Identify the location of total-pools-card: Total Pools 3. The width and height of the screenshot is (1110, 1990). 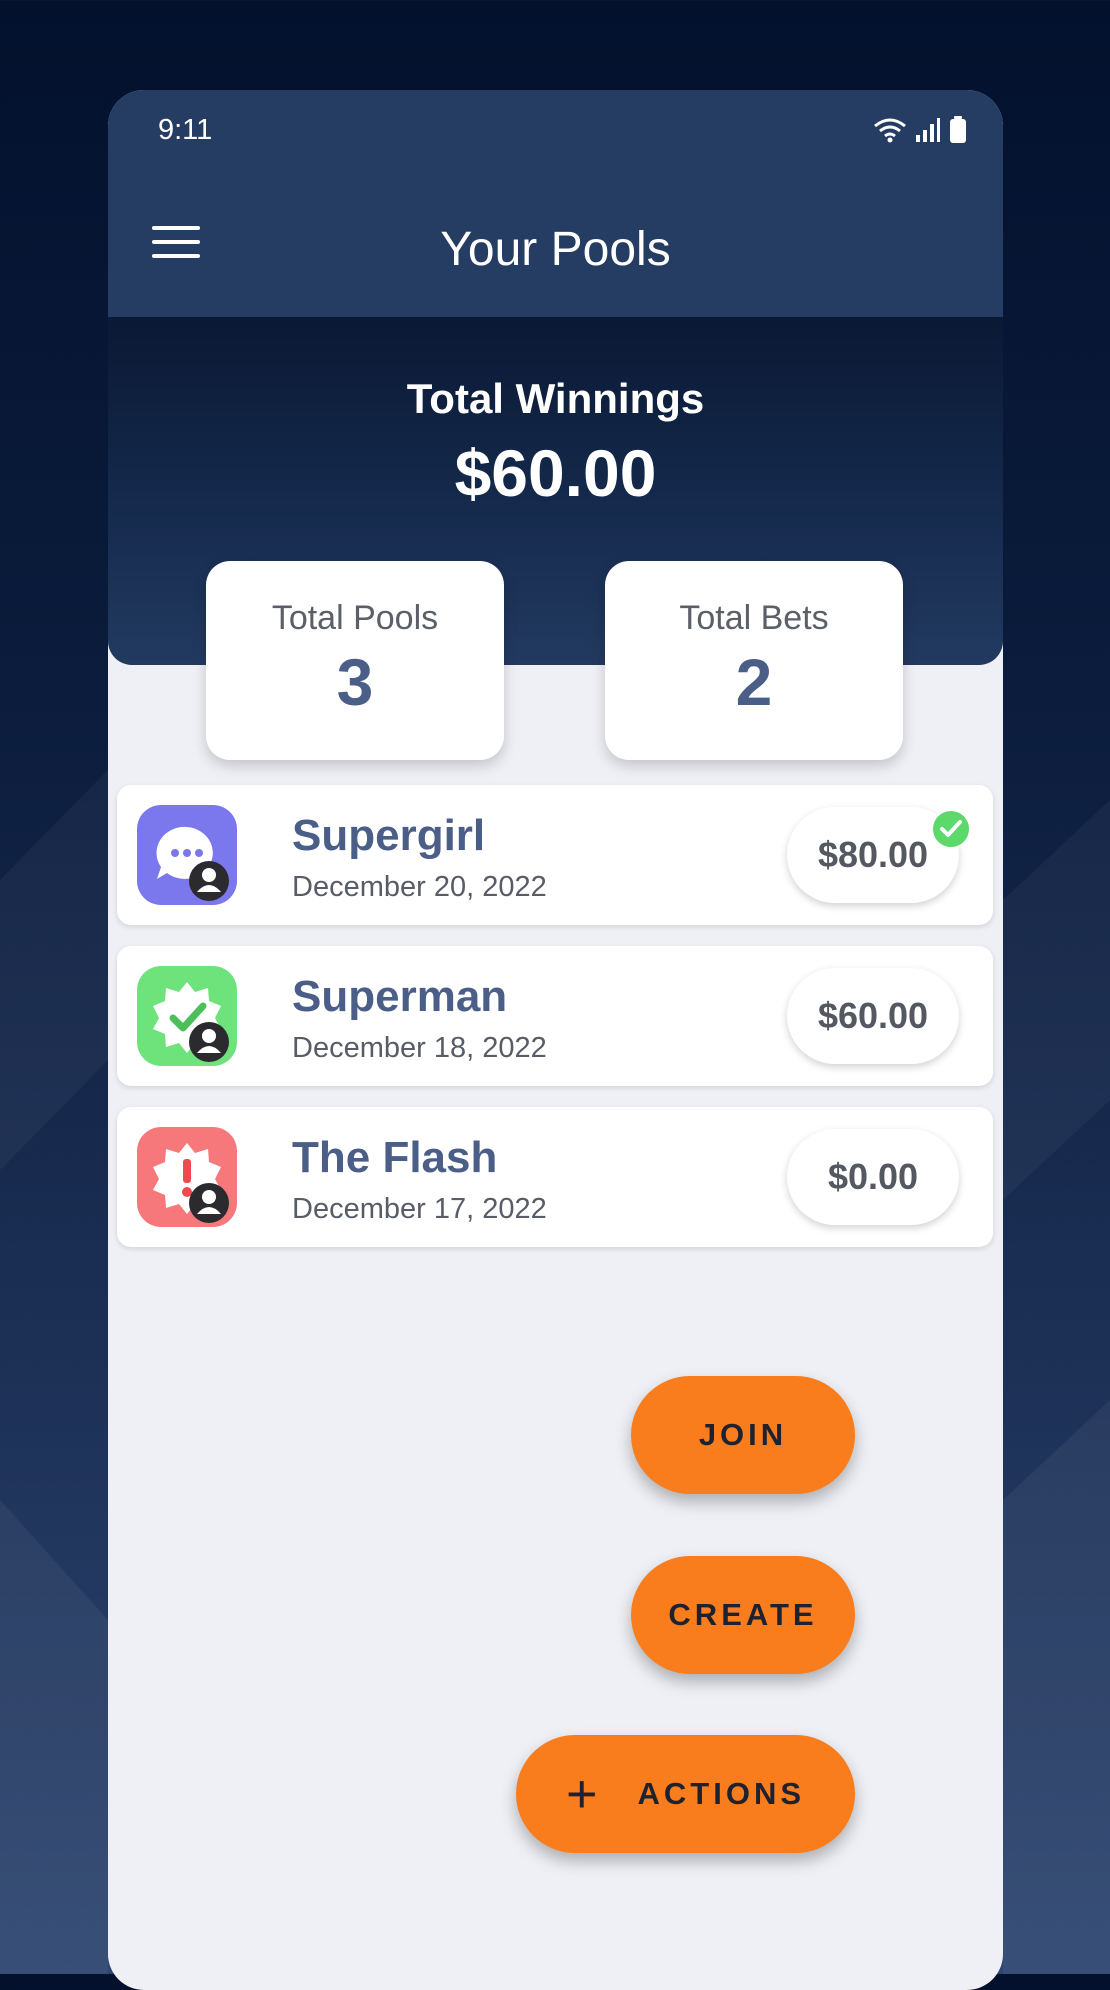
(355, 660).